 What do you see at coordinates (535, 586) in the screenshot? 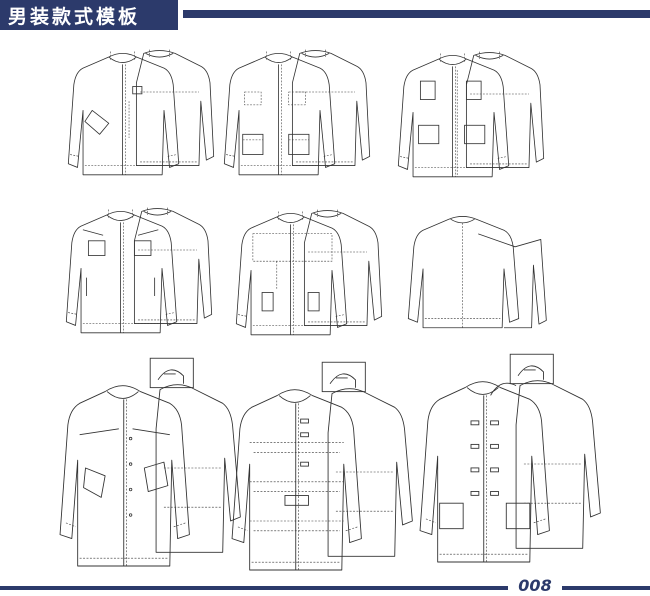
I see `page-number: 008` at bounding box center [535, 586].